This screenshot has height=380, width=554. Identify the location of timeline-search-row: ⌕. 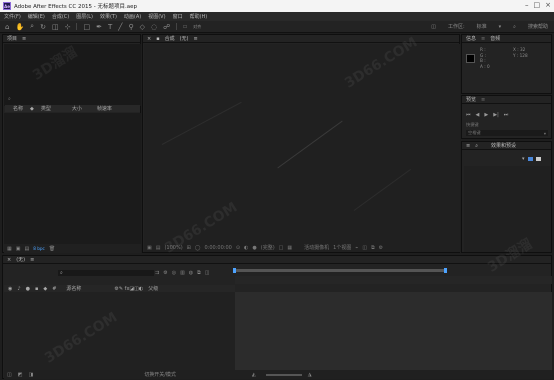
(106, 273).